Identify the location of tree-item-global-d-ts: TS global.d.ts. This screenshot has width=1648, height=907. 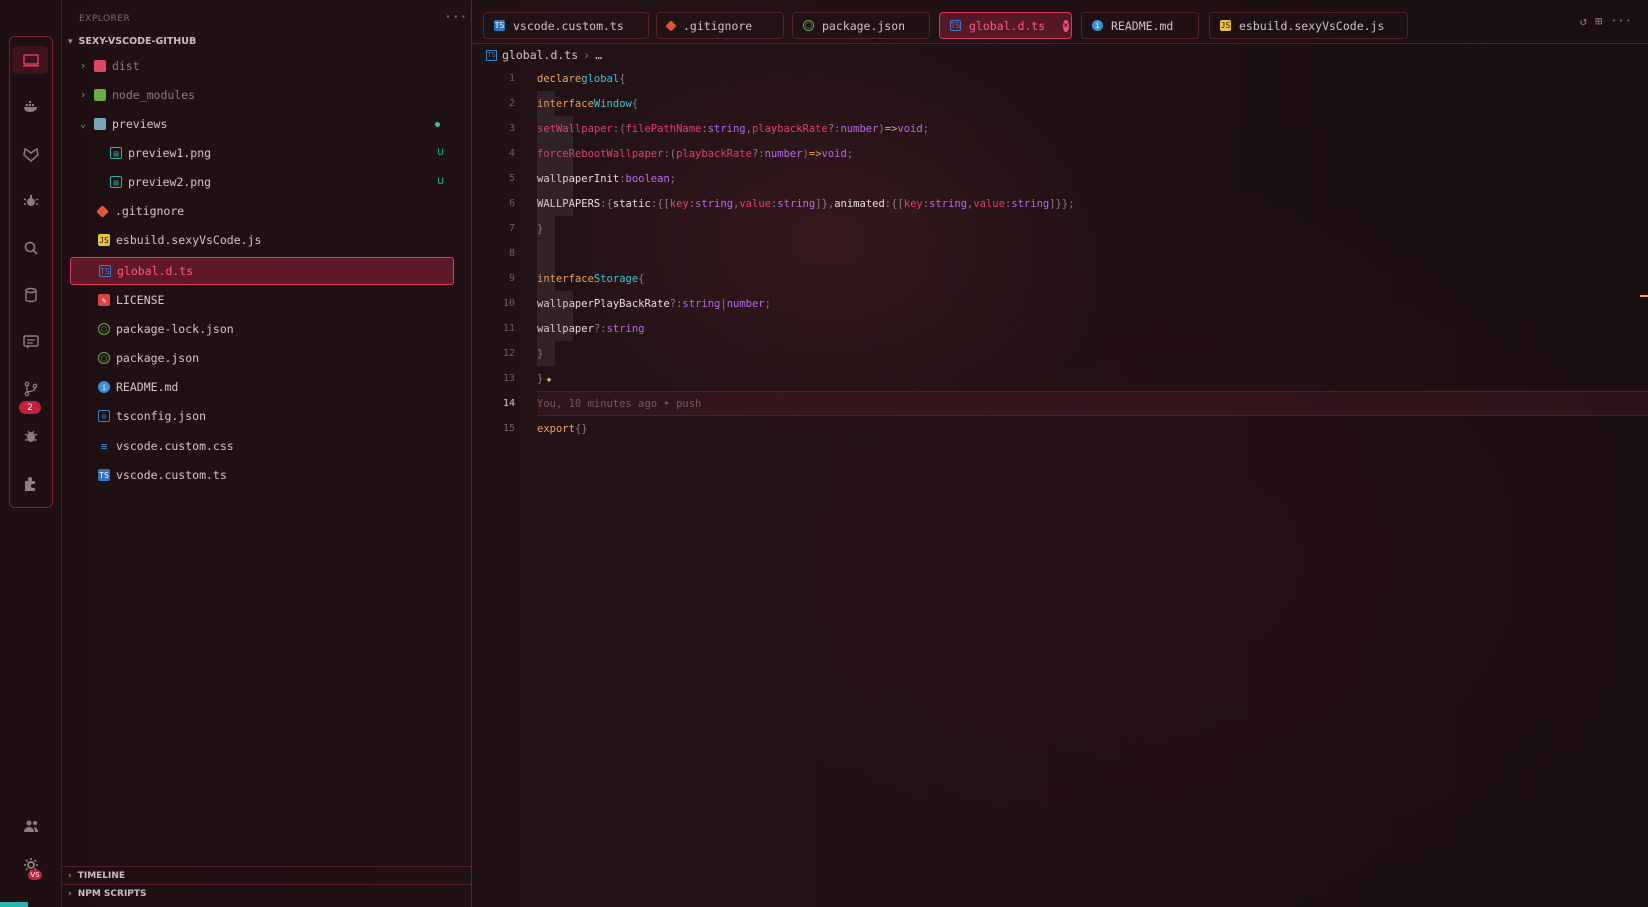
(262, 271).